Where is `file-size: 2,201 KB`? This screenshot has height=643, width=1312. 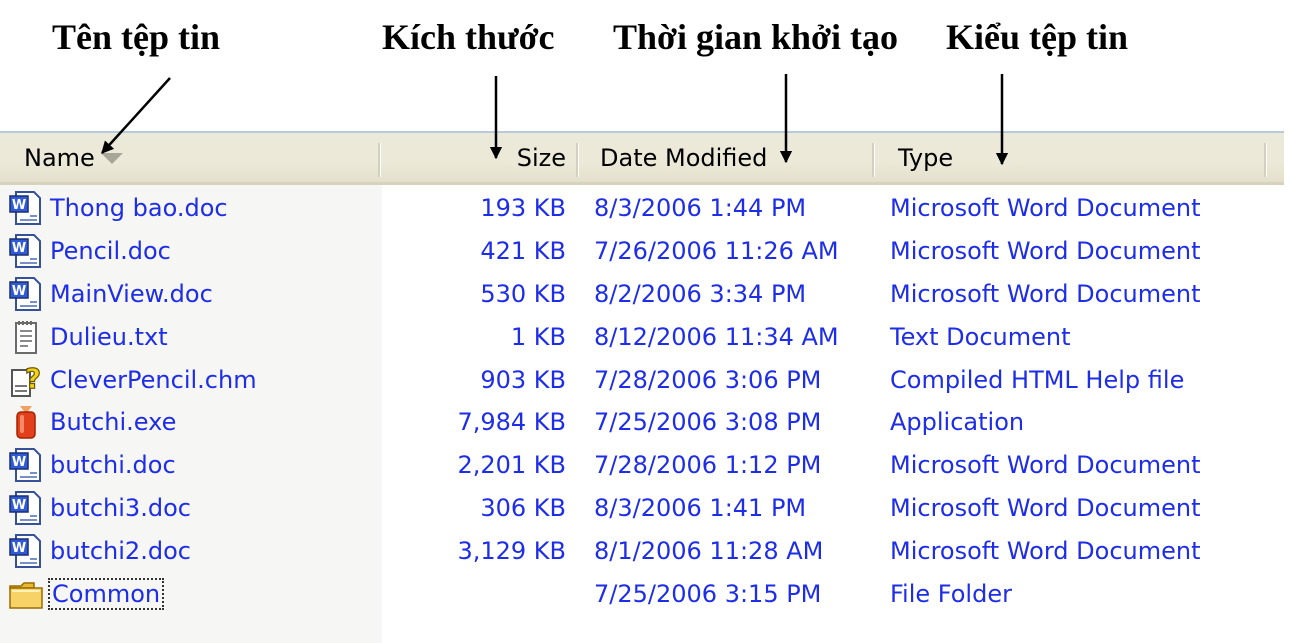 file-size: 2,201 KB is located at coordinates (511, 465).